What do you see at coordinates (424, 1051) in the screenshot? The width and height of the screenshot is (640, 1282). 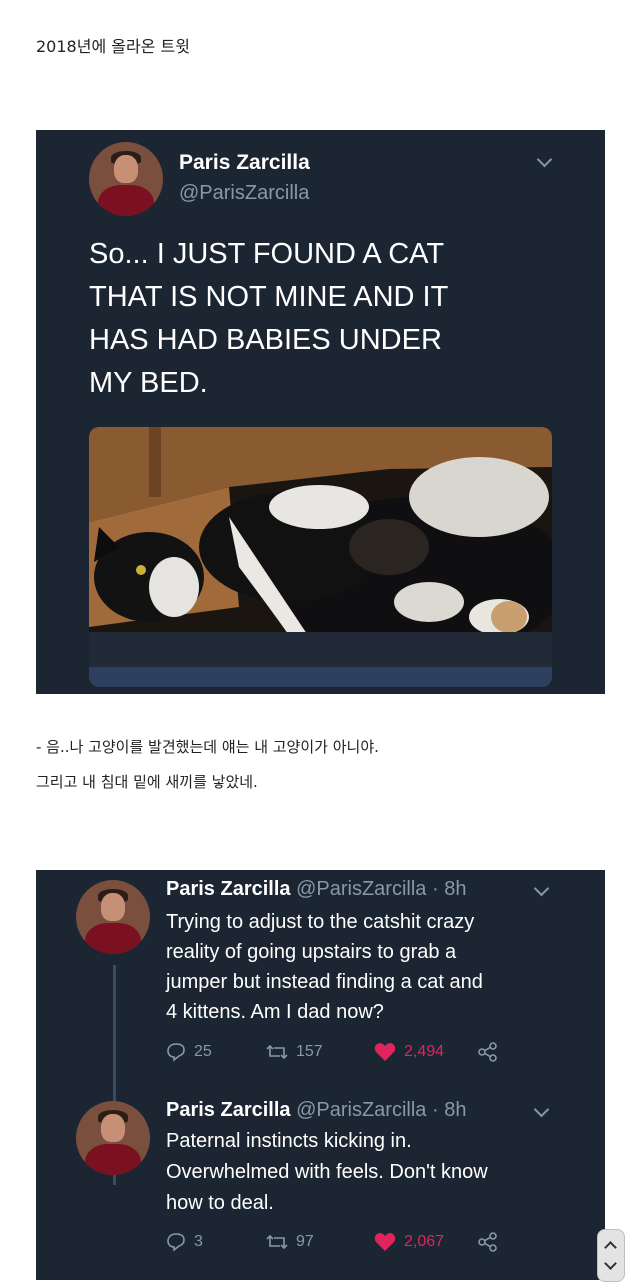 I see `like-count: 2,494` at bounding box center [424, 1051].